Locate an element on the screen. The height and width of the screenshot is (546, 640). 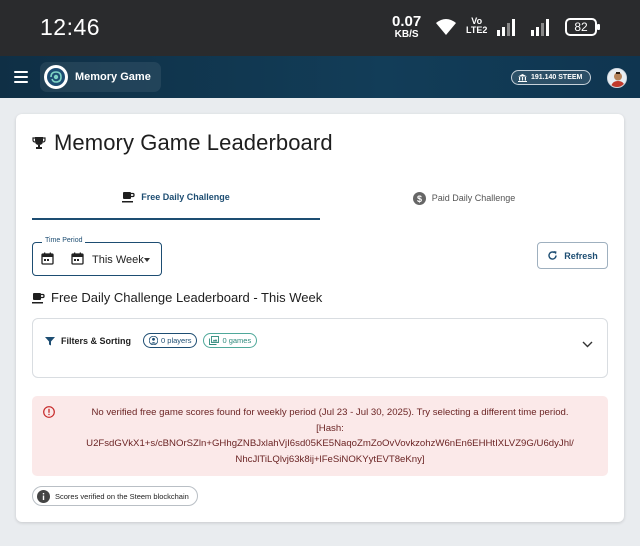
wifi-icon is located at coordinates (446, 29).